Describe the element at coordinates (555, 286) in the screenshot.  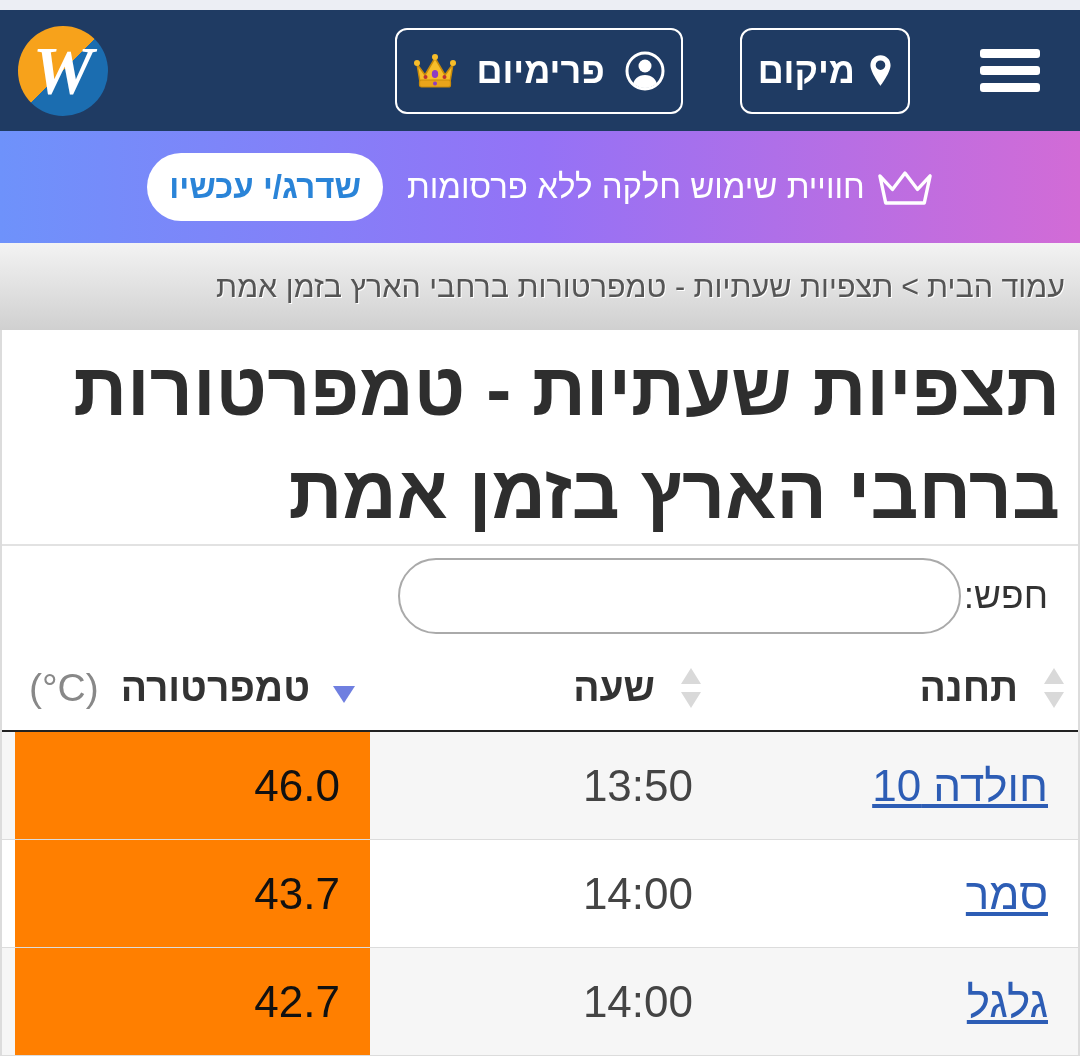
I see `breadcrumb-current: תצפיות שעתיות - טמפרטורות ברחבי הארץ בזמן אמת` at that location.